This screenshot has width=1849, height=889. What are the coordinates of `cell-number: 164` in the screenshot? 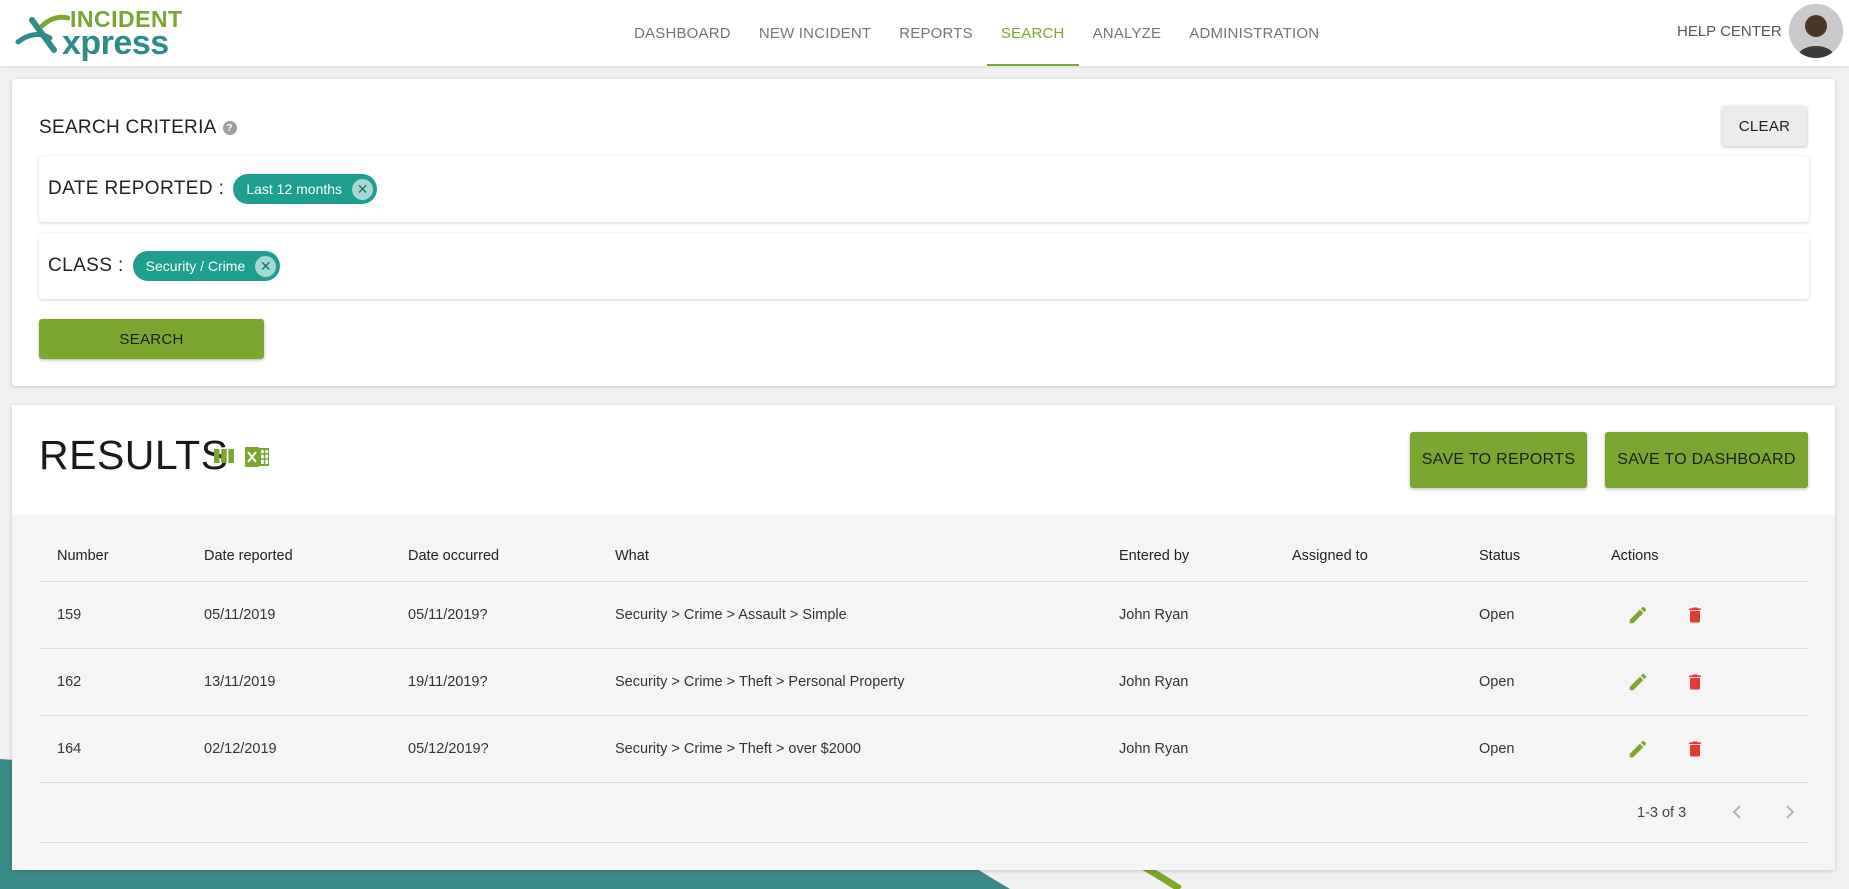 It's located at (69, 749).